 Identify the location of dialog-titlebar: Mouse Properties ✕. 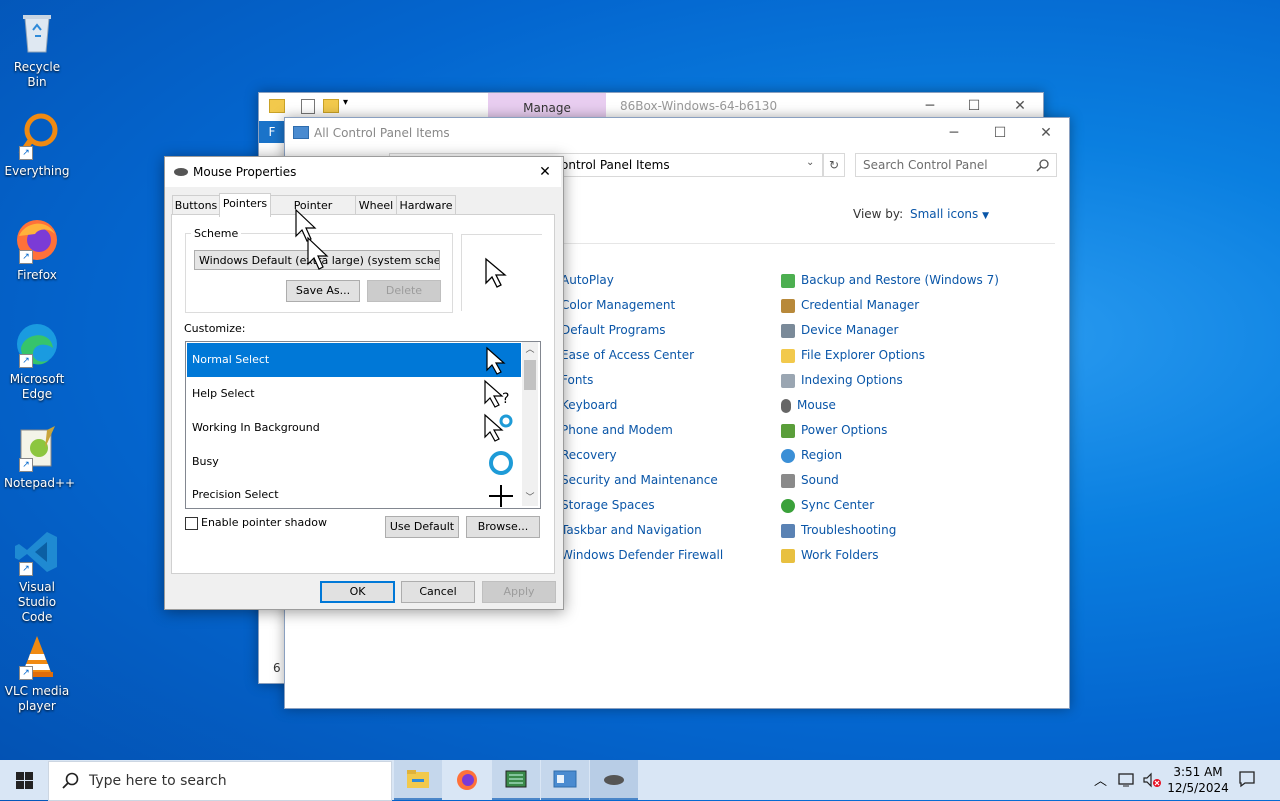
(363, 172).